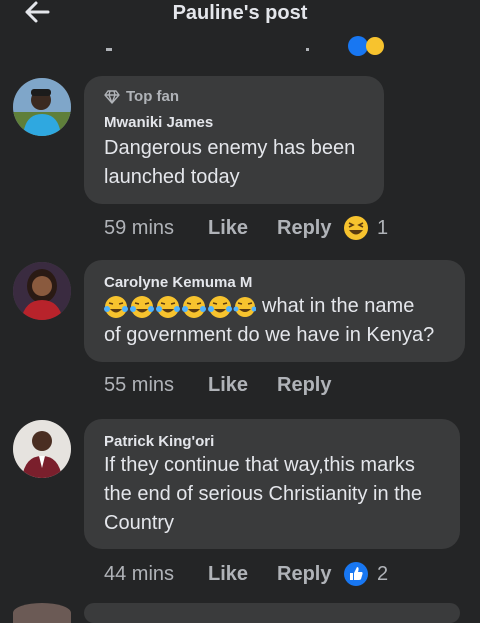 Image resolution: width=480 pixels, height=623 pixels. I want to click on reaction-summary: 2, so click(365, 574).